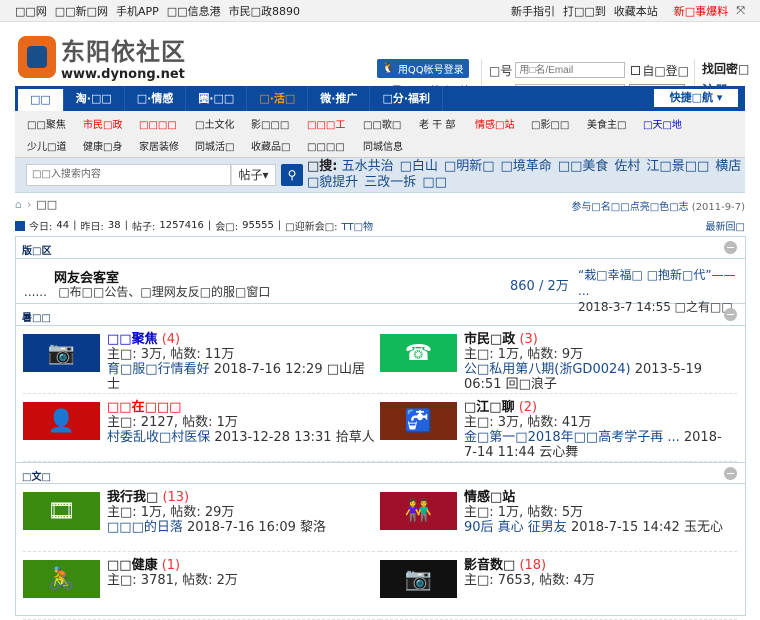 The height and width of the screenshot is (620, 760). I want to click on home-icon: ⌂, so click(18, 204).